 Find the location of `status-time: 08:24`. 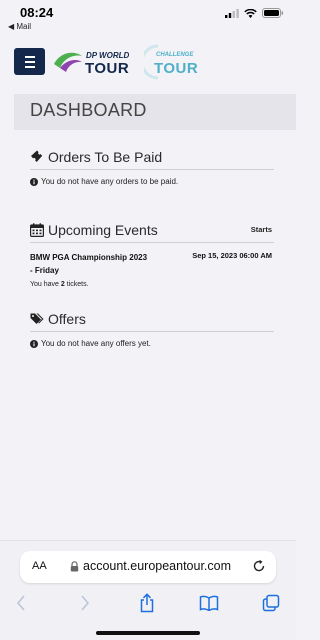

status-time: 08:24 is located at coordinates (37, 12).